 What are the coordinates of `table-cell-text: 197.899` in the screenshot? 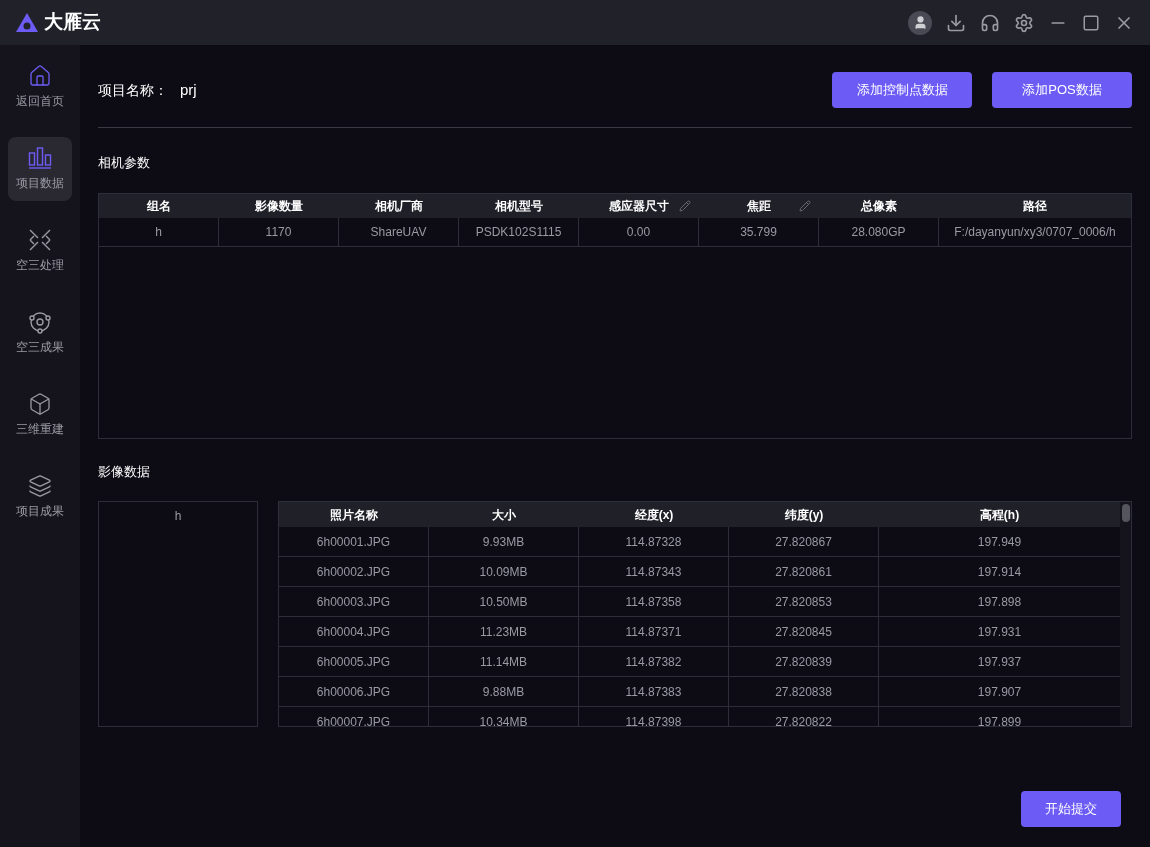 It's located at (999, 719).